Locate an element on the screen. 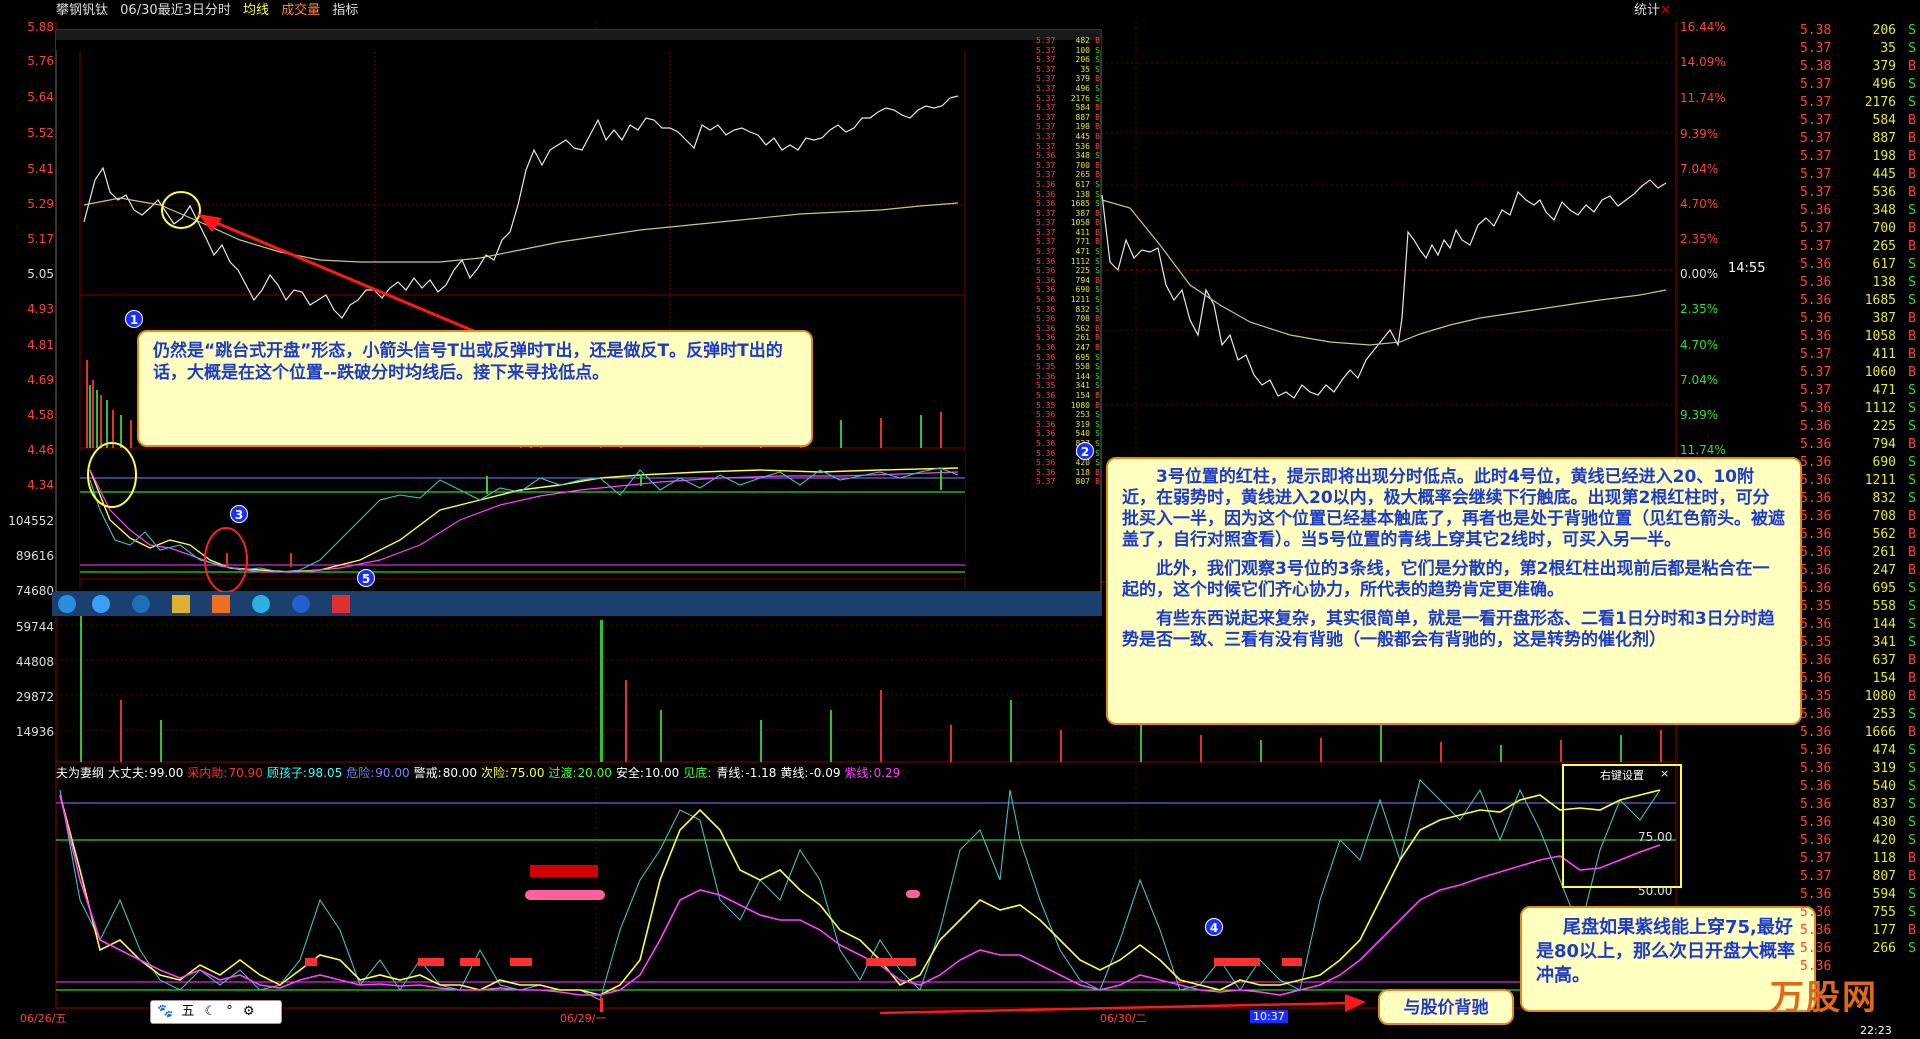  inset-ticker-volume: 1058 is located at coordinates (1080, 223).